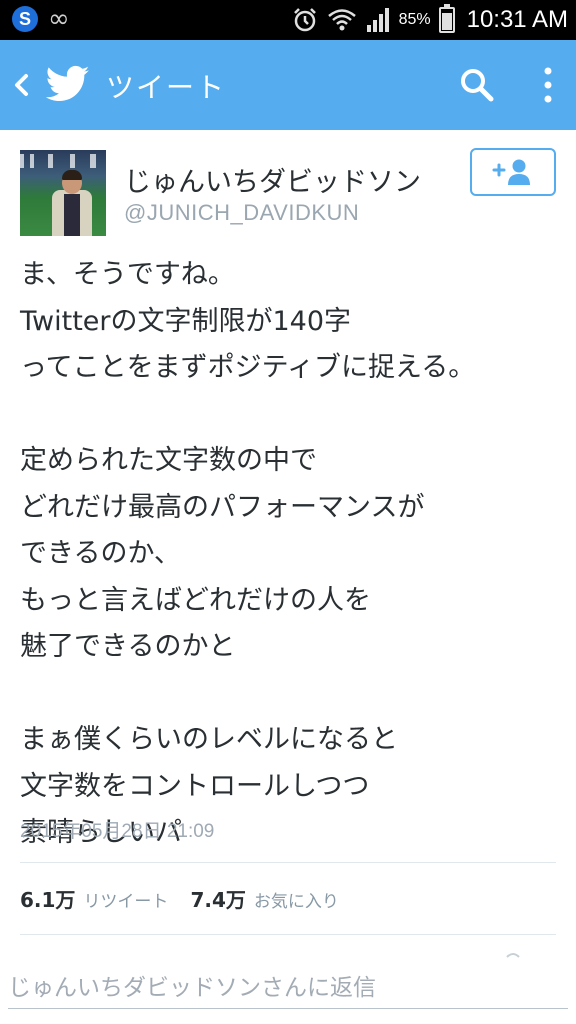  What do you see at coordinates (166, 87) in the screenshot?
I see `page-title: ツイート` at bounding box center [166, 87].